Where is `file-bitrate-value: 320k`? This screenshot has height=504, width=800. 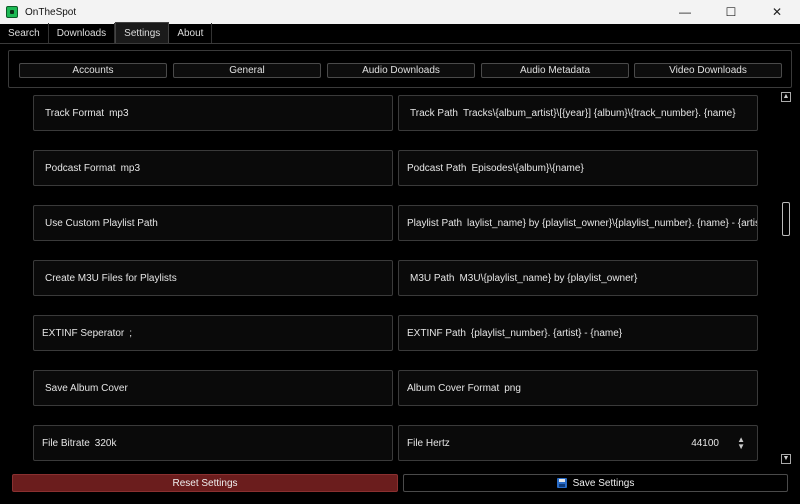
file-bitrate-value: 320k is located at coordinates (105, 443).